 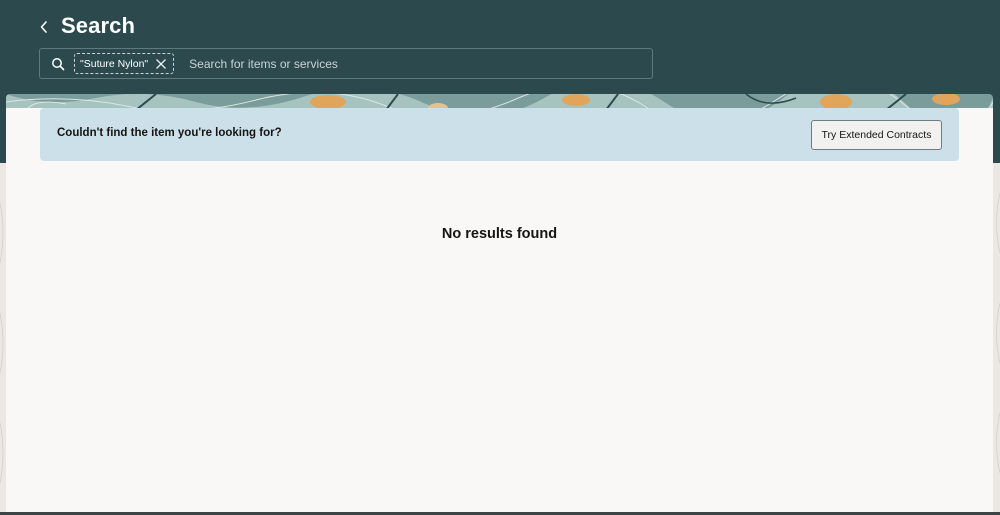 What do you see at coordinates (996, 339) in the screenshot?
I see `right-texture-pattern` at bounding box center [996, 339].